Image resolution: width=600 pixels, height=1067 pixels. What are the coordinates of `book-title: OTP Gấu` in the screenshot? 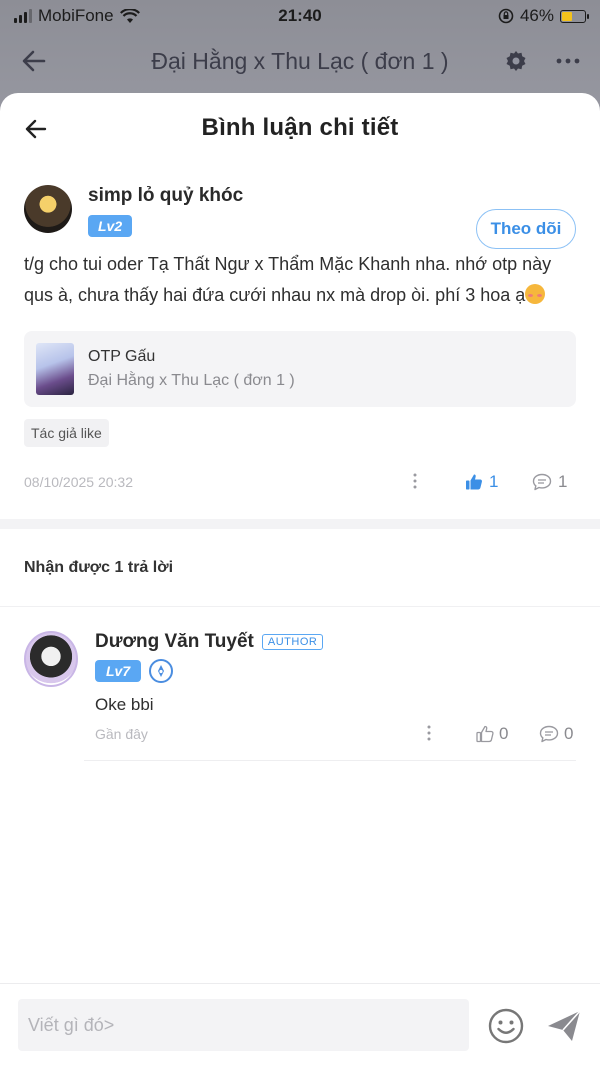 It's located at (122, 356).